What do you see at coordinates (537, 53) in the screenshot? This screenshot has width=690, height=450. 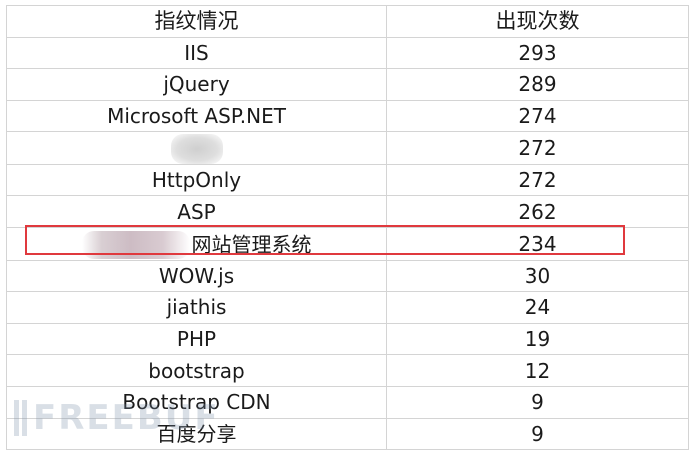 I see `count-cell: 293` at bounding box center [537, 53].